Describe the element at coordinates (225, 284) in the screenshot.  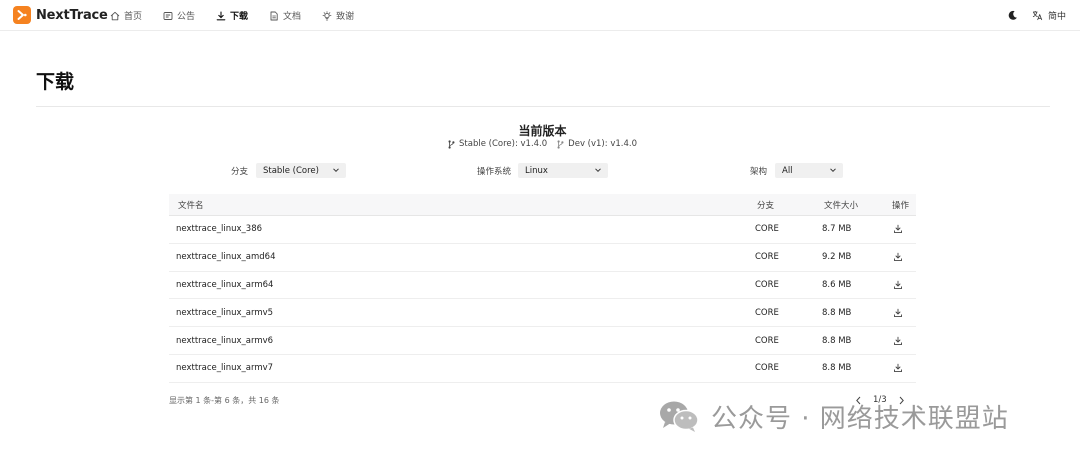
I see `row-filename: nexttrace_linux_arm64` at that location.